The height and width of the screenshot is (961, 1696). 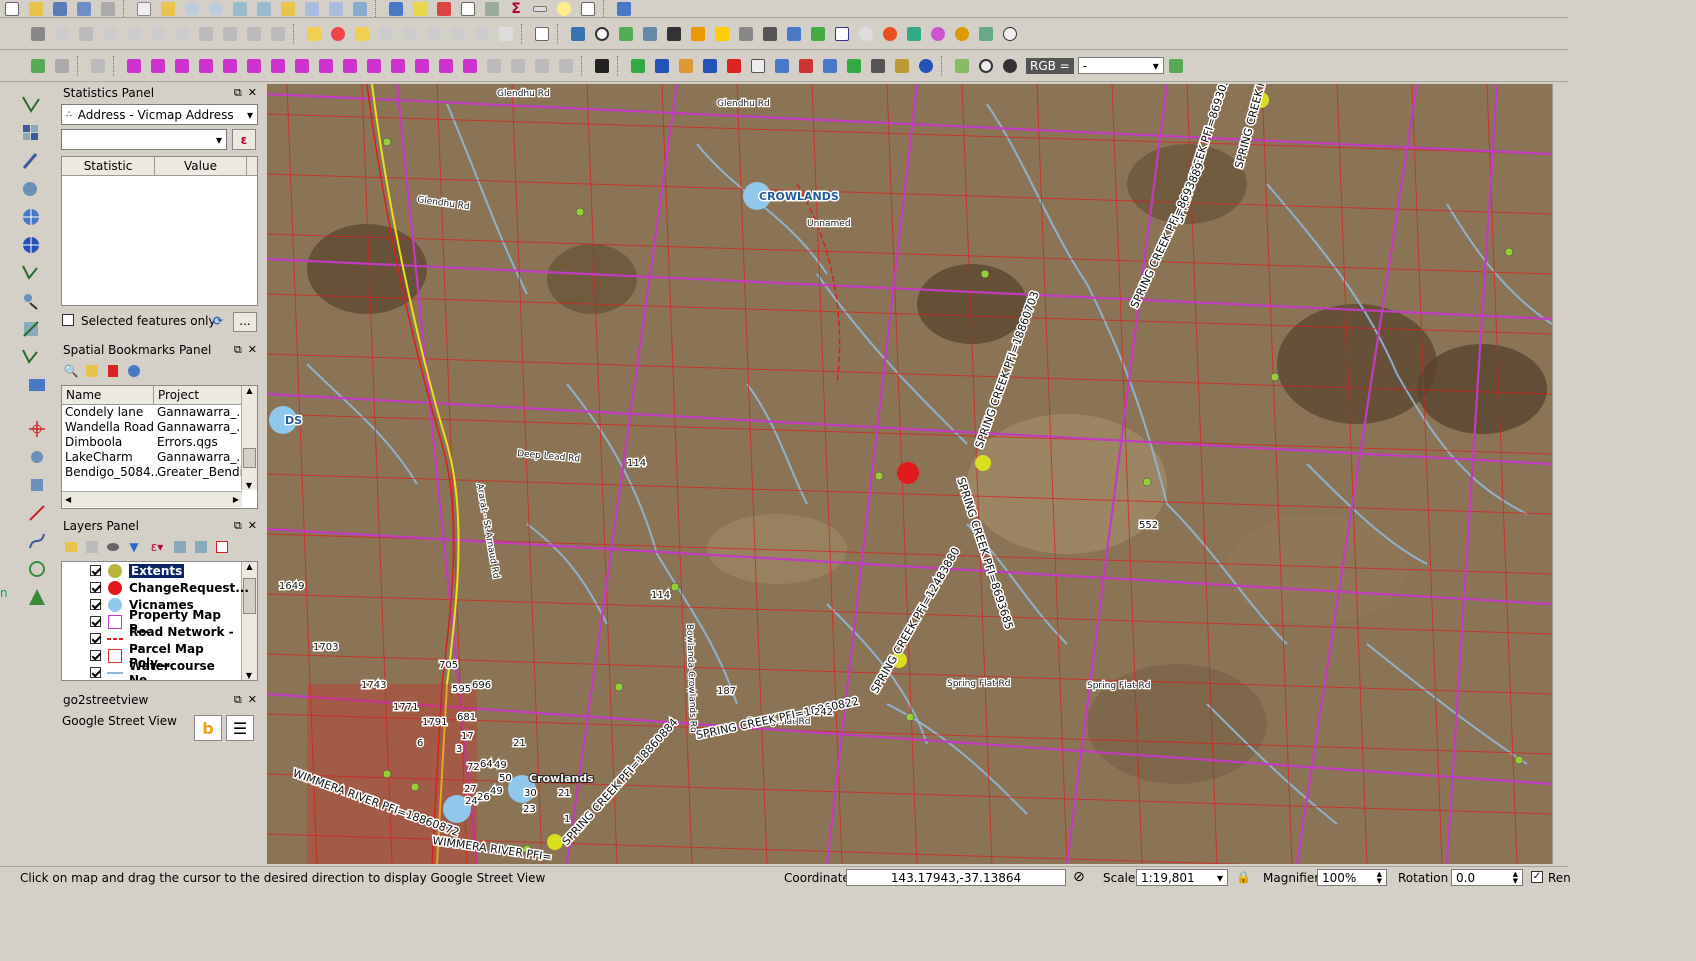 I want to click on label-highlight-icon, so click(x=362, y=34).